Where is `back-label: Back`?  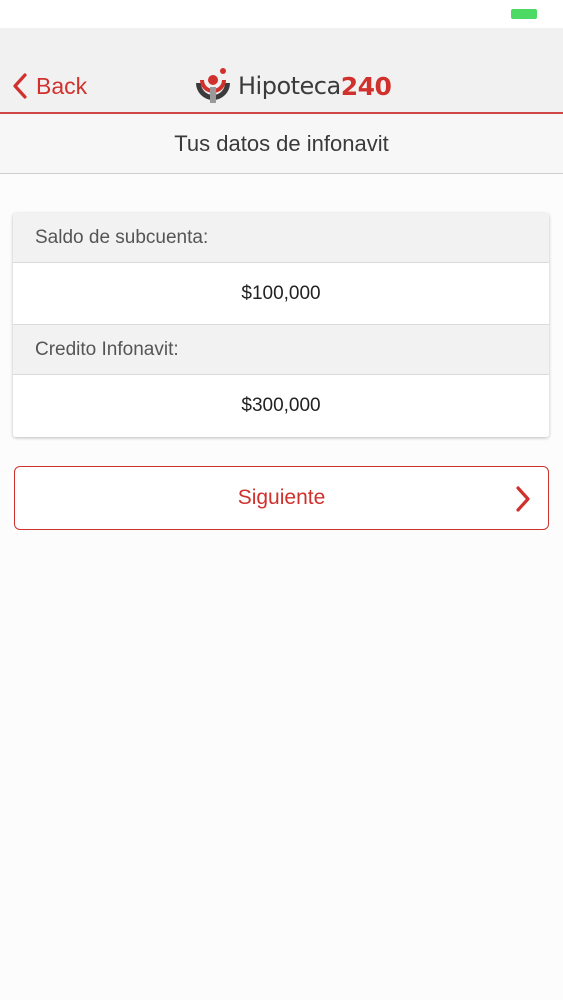
back-label: Back is located at coordinates (62, 85).